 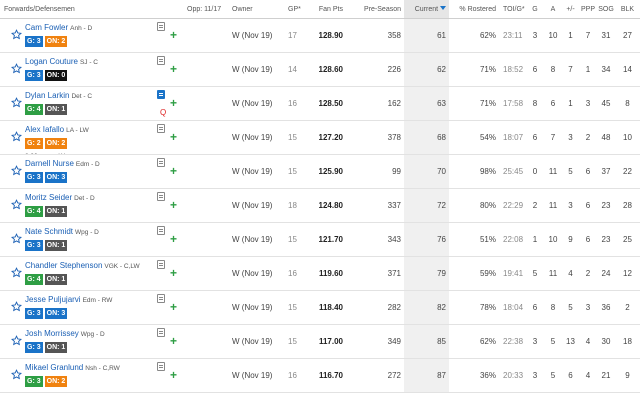 What do you see at coordinates (326, 9) in the screenshot?
I see `col-fan-pts: Fan Pts` at bounding box center [326, 9].